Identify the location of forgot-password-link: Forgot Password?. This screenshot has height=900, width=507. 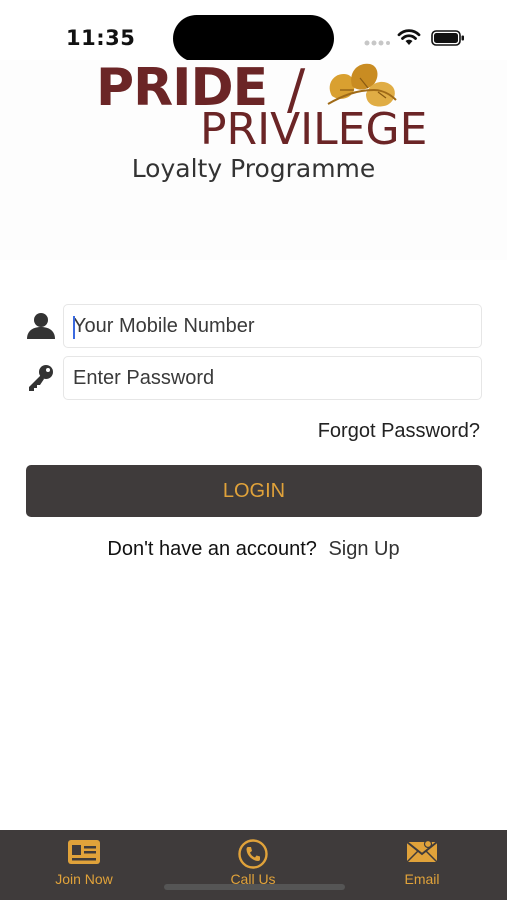
(399, 431).